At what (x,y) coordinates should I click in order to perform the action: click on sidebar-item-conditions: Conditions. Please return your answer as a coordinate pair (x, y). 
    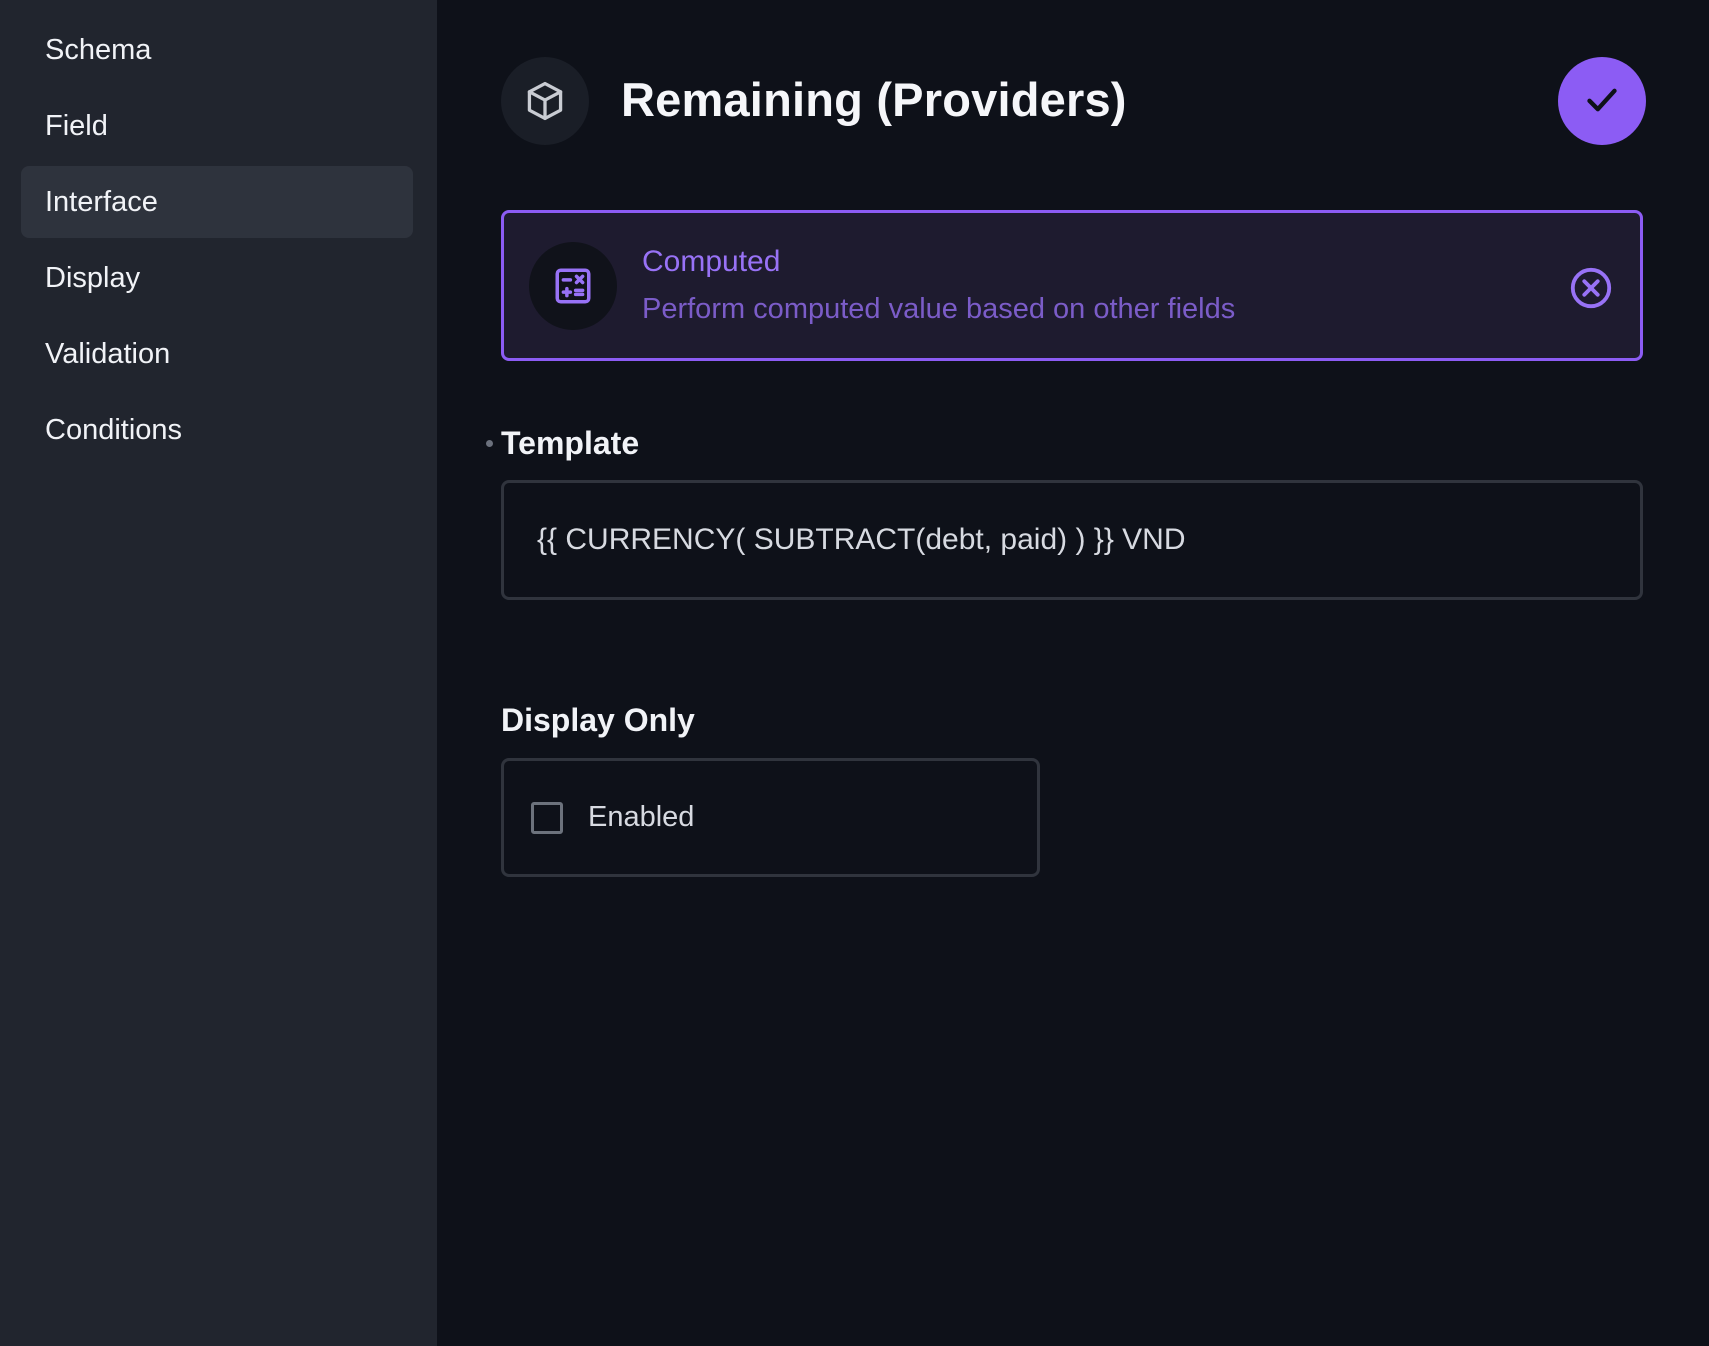
    Looking at the image, I should click on (217, 430).